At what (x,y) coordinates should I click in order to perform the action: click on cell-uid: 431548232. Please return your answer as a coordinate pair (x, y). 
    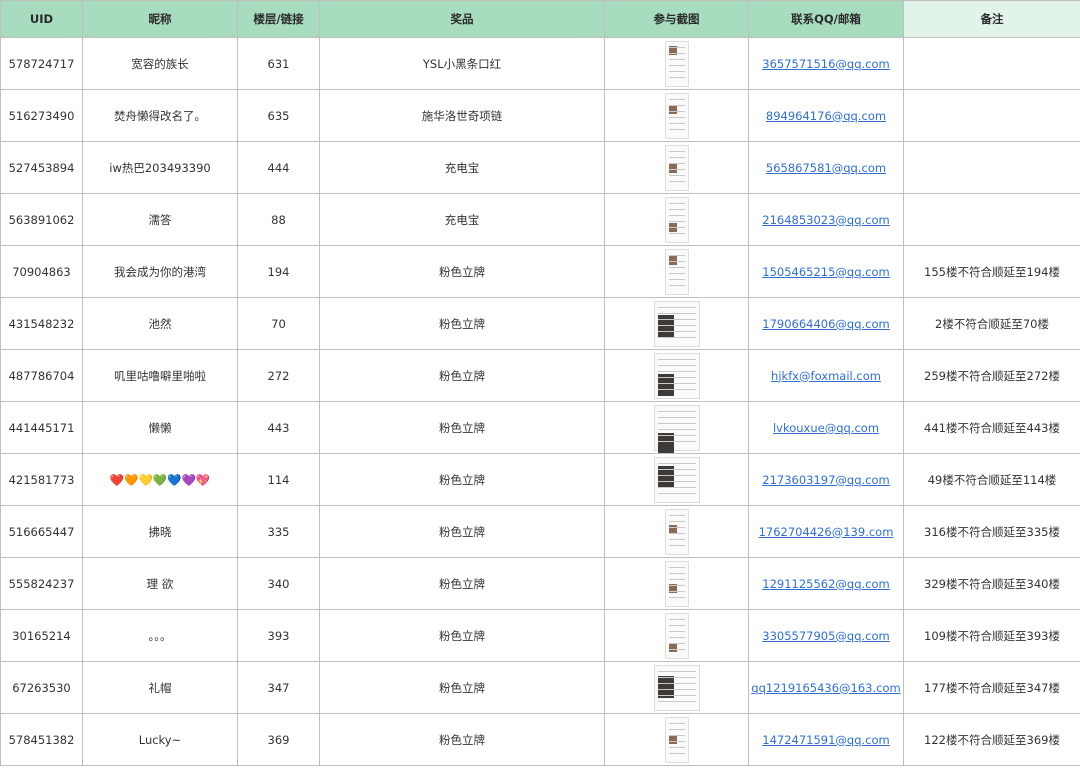
    Looking at the image, I should click on (41, 323).